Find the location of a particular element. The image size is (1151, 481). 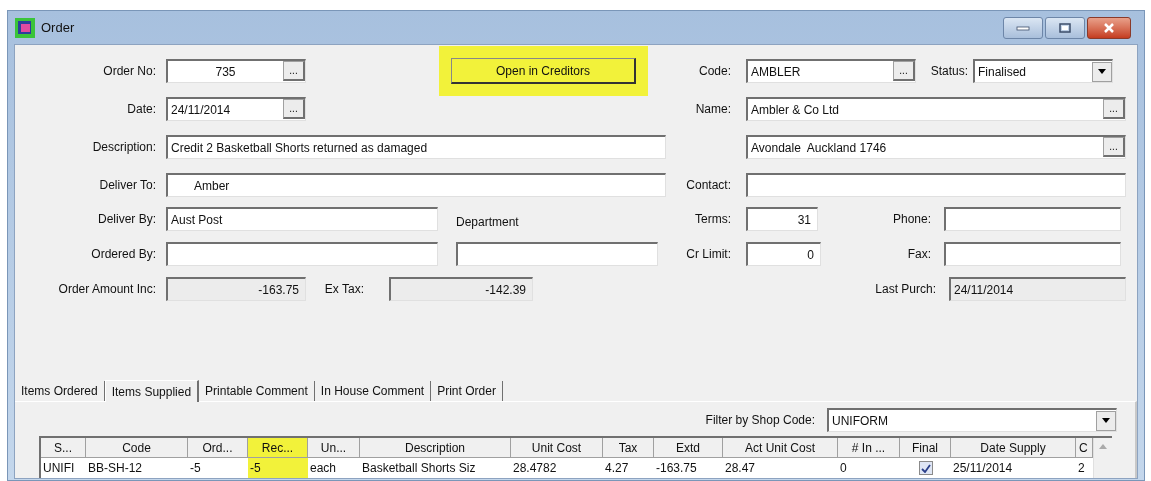

table-cell-text: Basketball Shorts Siz is located at coordinates (419, 468).